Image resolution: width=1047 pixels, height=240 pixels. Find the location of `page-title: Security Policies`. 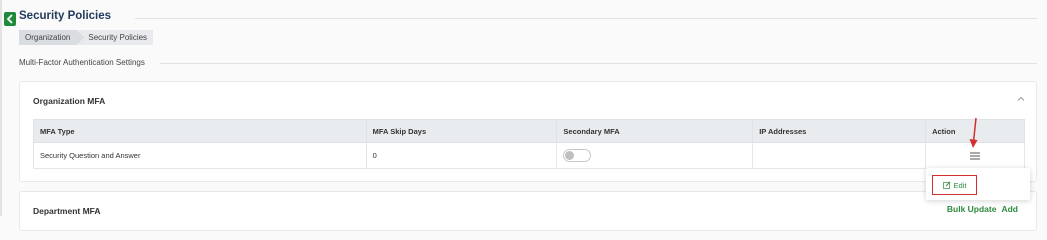

page-title: Security Policies is located at coordinates (65, 16).